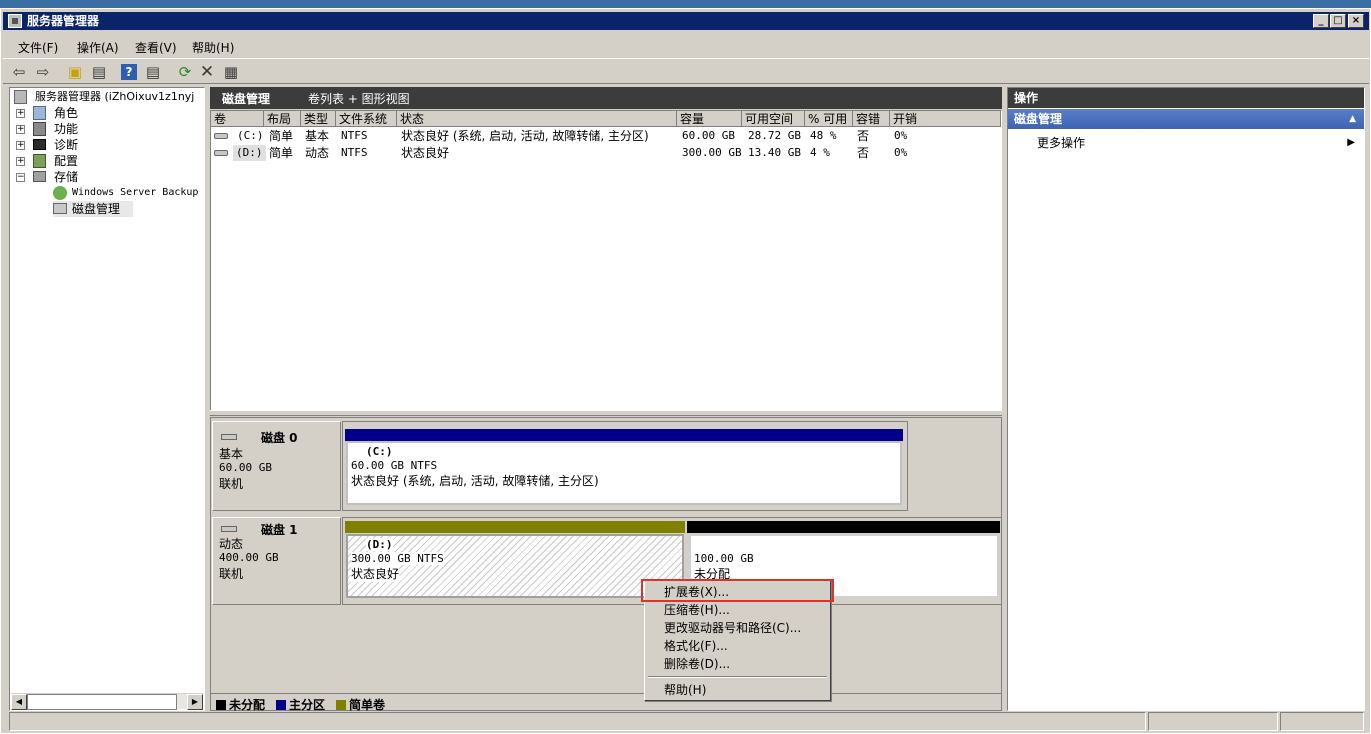 This screenshot has height=734, width=1371. What do you see at coordinates (279, 438) in the screenshot?
I see `disk-name: 磁盘 0` at bounding box center [279, 438].